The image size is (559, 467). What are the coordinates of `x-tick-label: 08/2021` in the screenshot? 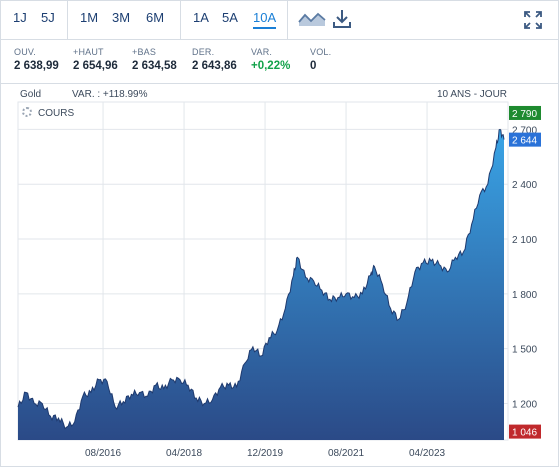 It's located at (346, 453).